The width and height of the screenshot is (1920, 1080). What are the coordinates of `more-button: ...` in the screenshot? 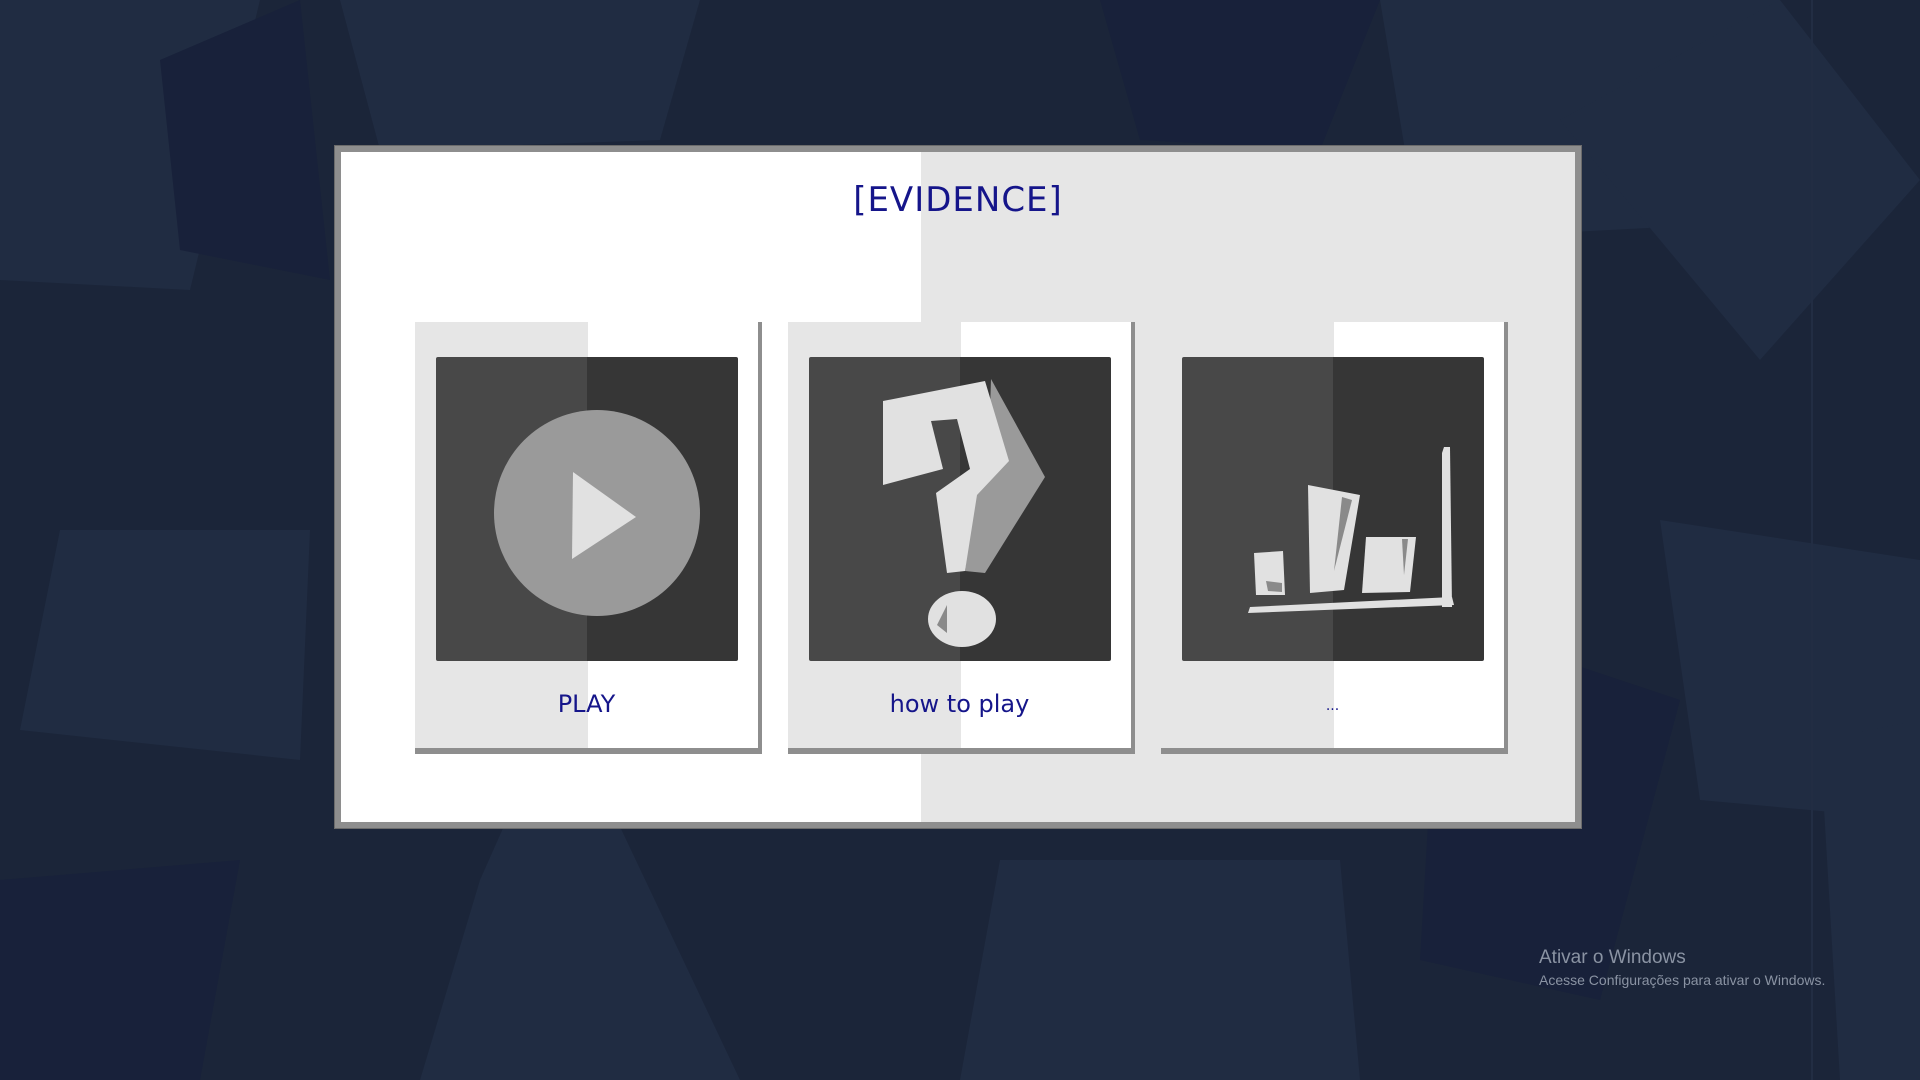 It's located at (1334, 538).